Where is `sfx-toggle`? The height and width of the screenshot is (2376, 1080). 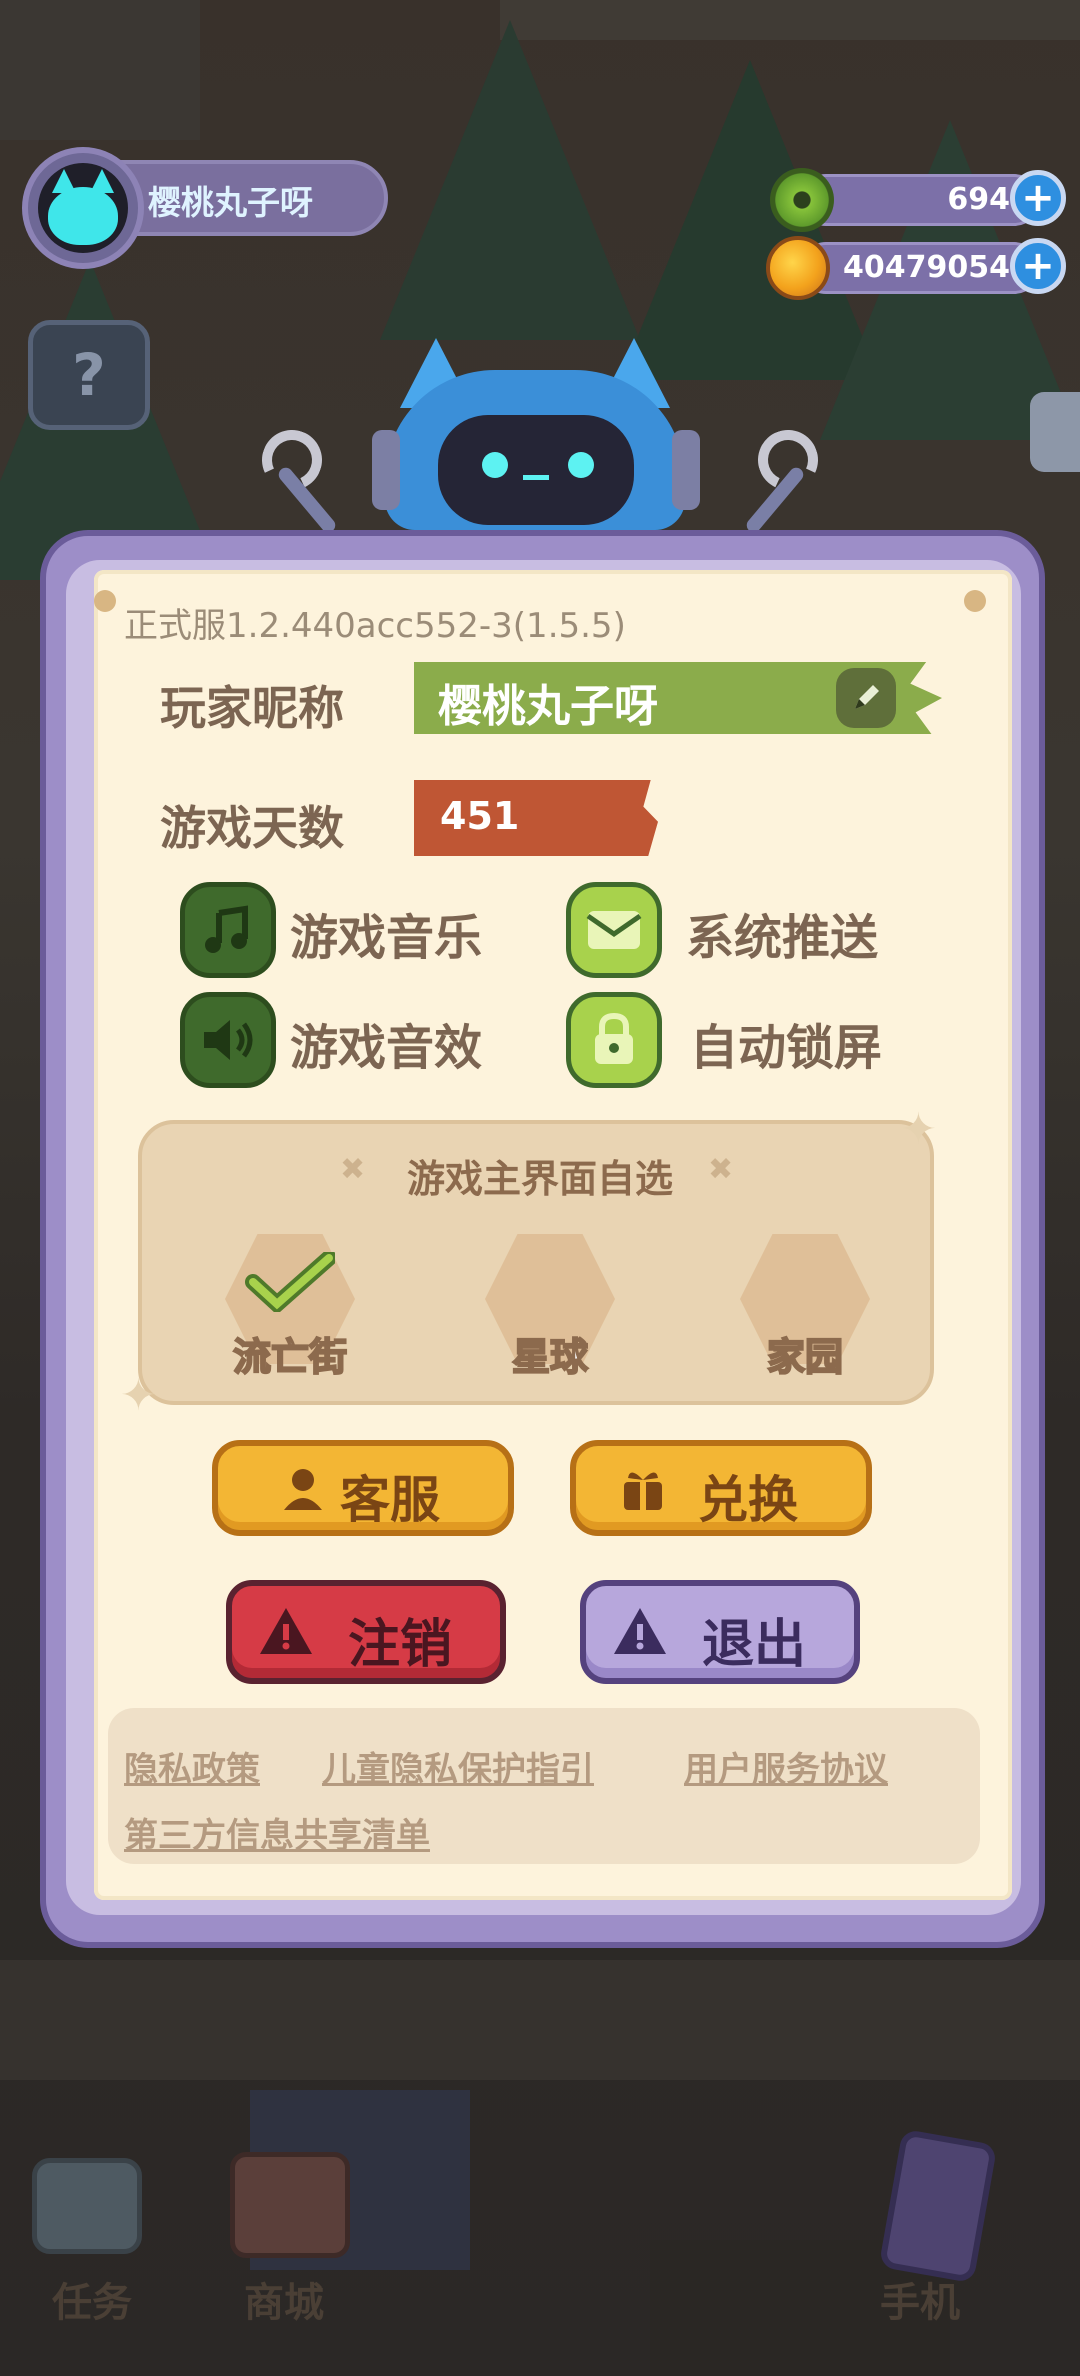 sfx-toggle is located at coordinates (228, 1040).